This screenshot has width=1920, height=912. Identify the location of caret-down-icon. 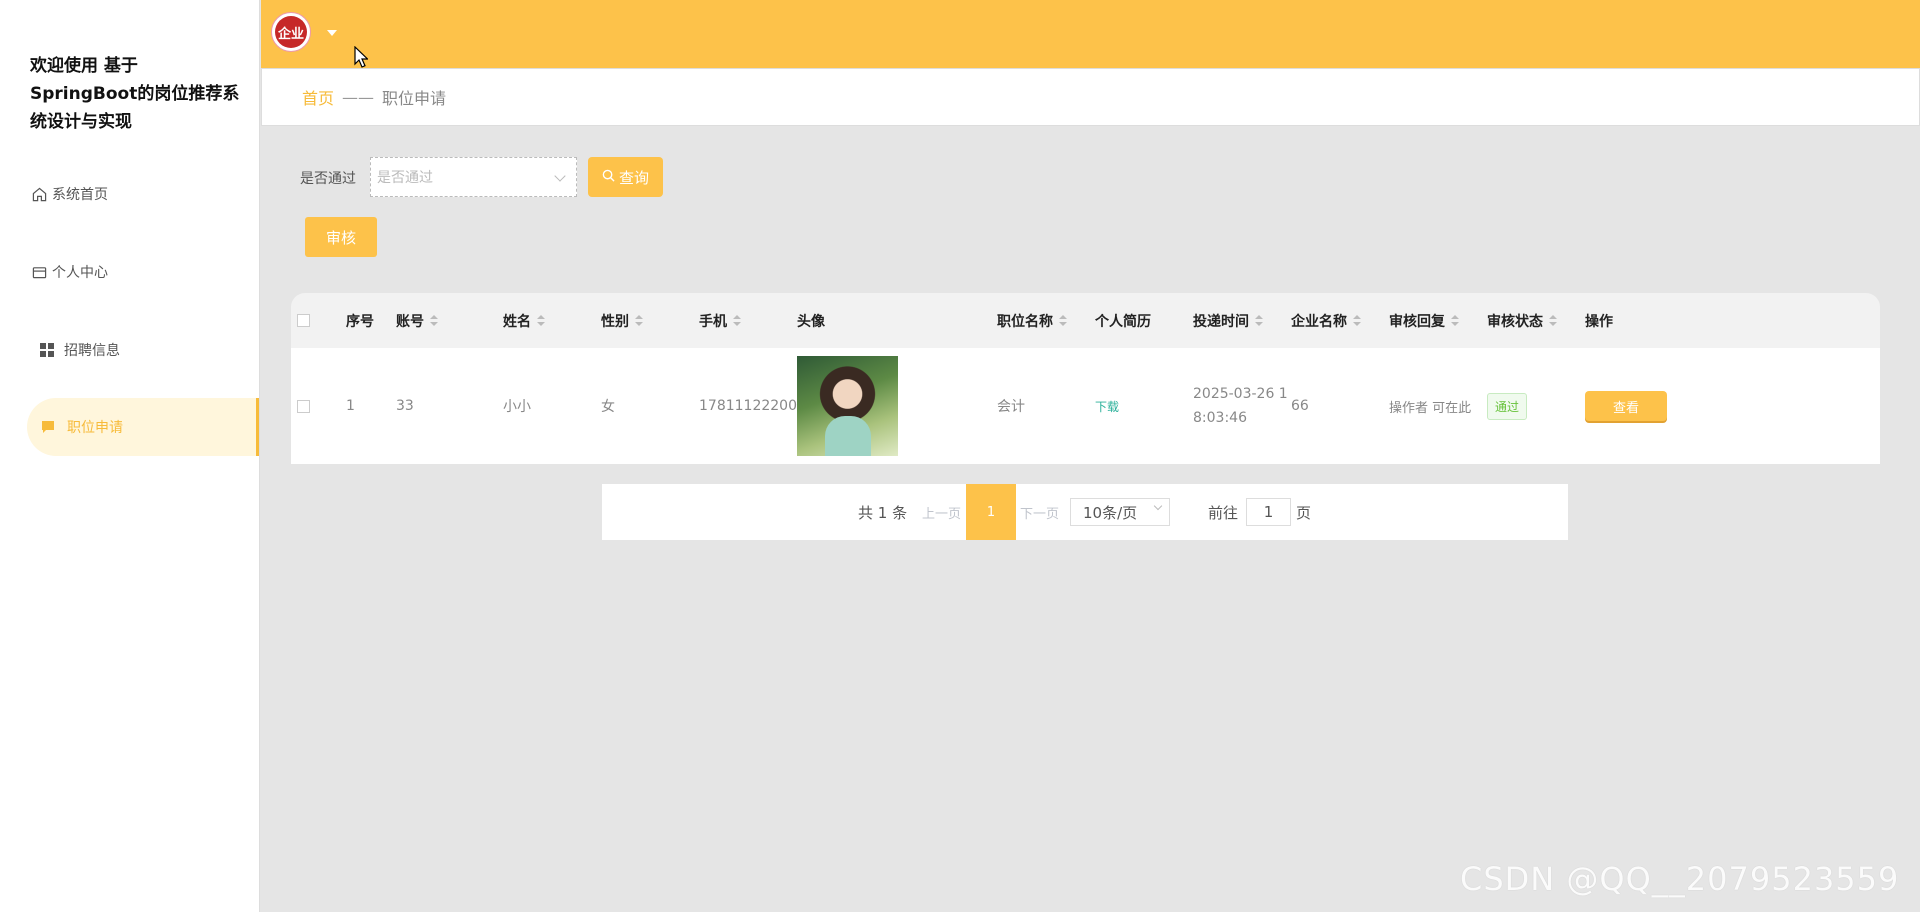
(332, 33).